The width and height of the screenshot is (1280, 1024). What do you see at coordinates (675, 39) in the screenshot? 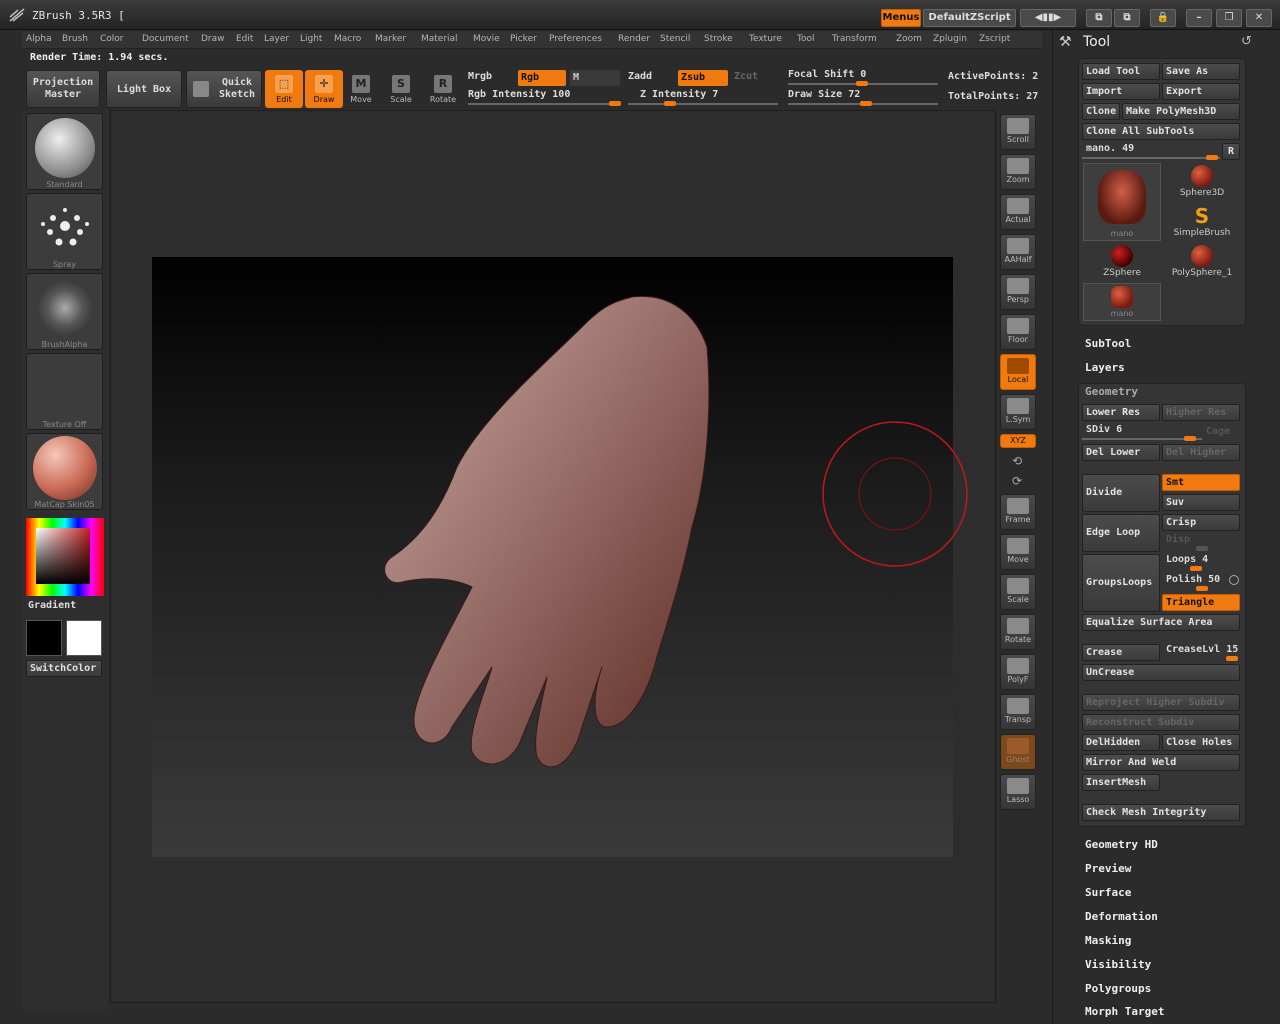
I see `menu-stencil: Stencil` at bounding box center [675, 39].